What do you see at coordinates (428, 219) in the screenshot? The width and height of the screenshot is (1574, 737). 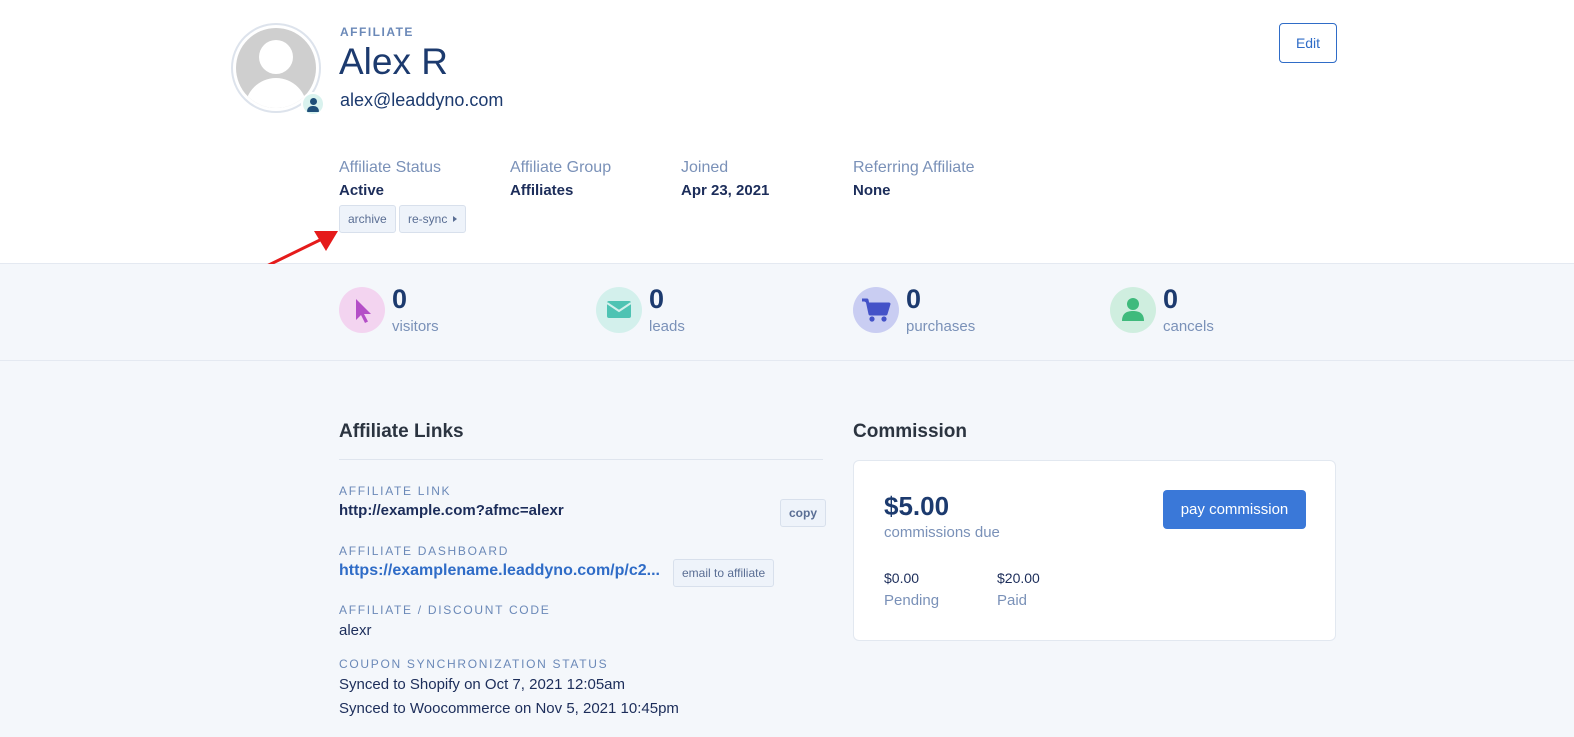 I see `resync-label: re-sync` at bounding box center [428, 219].